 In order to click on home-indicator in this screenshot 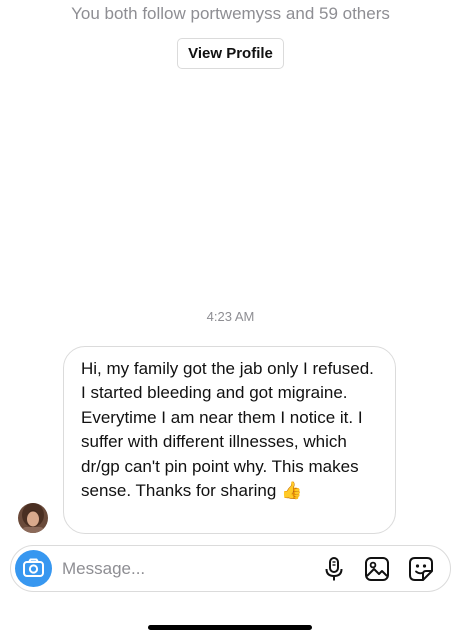, I will do `click(230, 627)`.